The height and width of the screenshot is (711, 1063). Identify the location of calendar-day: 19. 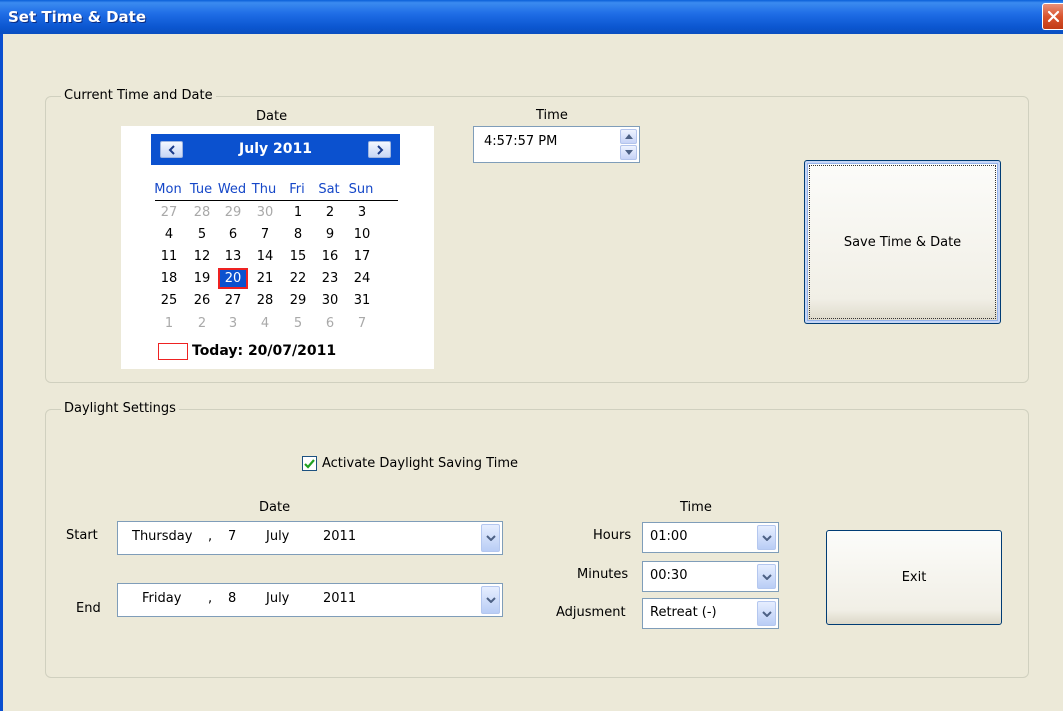
(202, 278).